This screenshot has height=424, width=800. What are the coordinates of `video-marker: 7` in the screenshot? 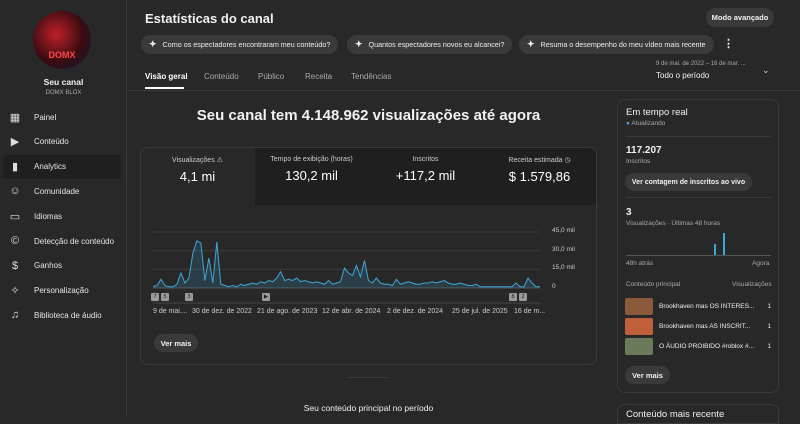 It's located at (155, 297).